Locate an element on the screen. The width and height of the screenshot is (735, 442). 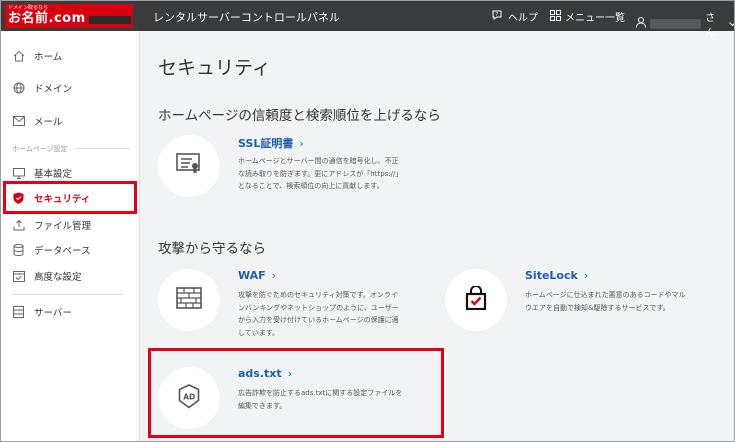
certificate-icon is located at coordinates (189, 166).